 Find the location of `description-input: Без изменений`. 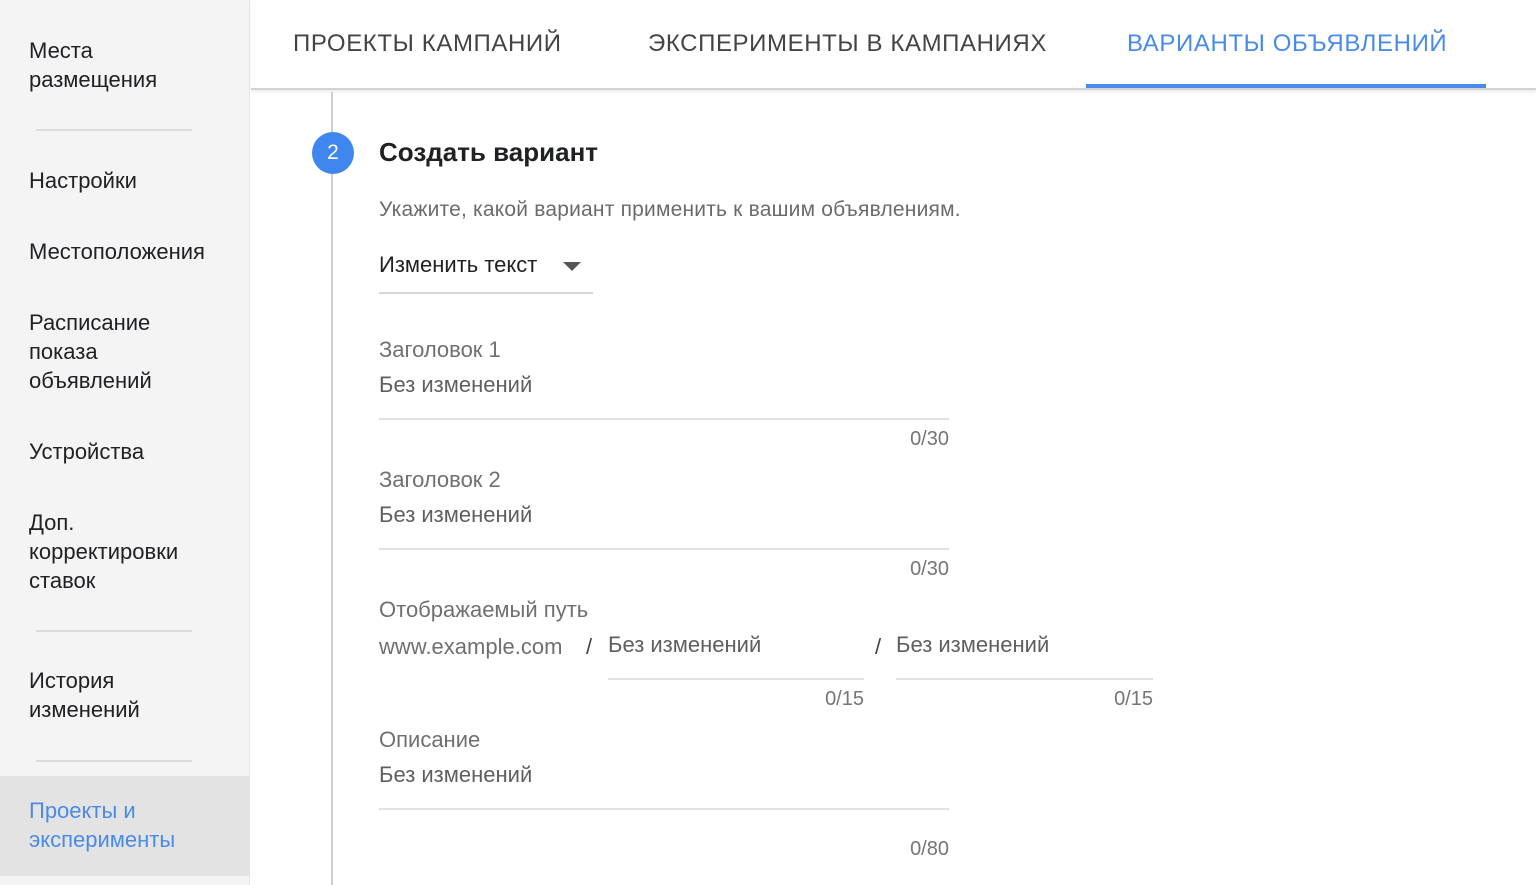

description-input: Без изменений is located at coordinates (664, 785).